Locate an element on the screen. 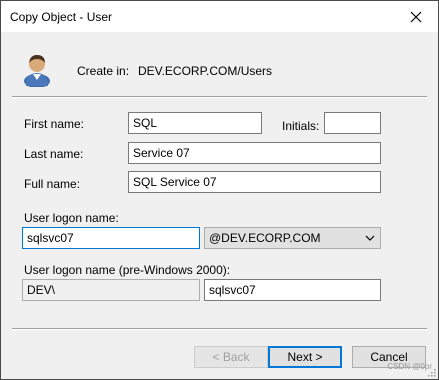 The width and height of the screenshot is (439, 380). create-in-value: DEV.ECORP.COM/Users is located at coordinates (205, 71).